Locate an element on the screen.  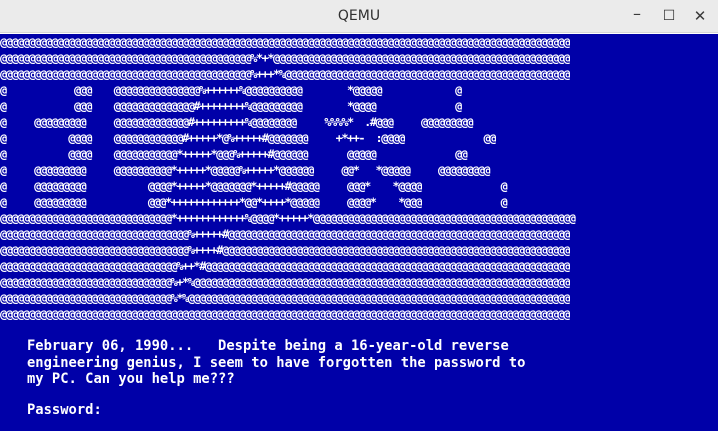
minimize-icon: – is located at coordinates (637, 16).